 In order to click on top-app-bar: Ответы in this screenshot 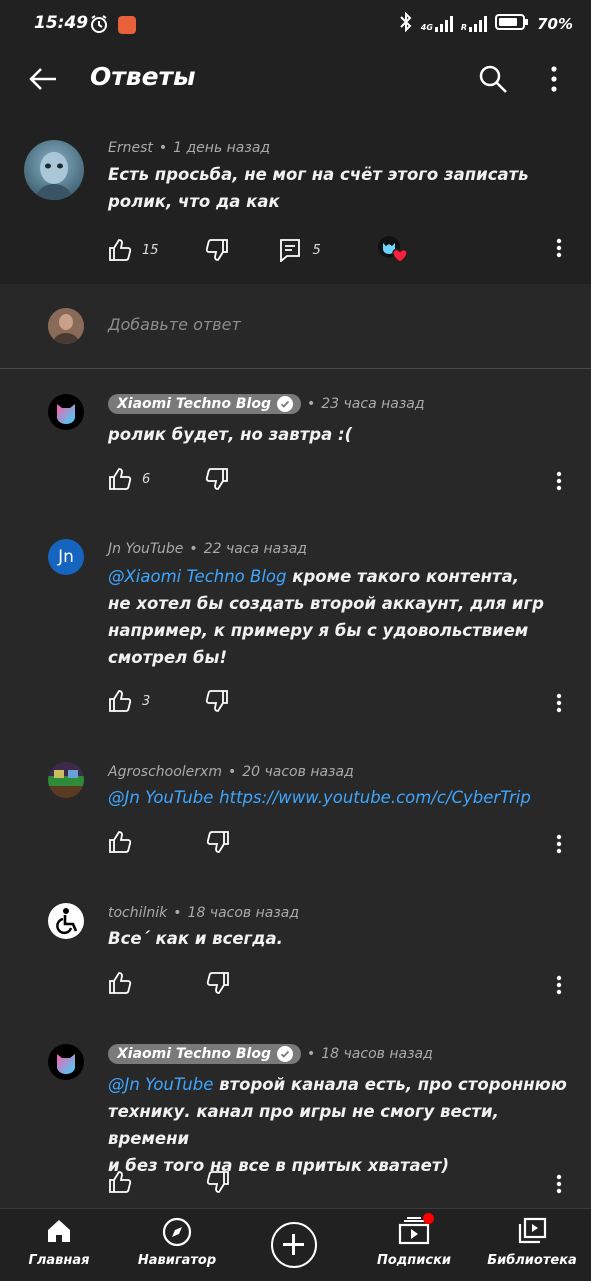, I will do `click(295, 80)`.